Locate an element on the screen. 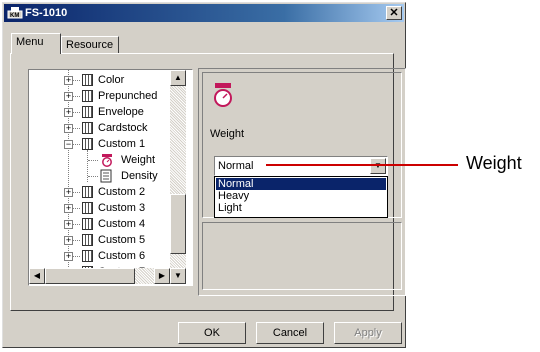 This screenshot has width=540, height=352. scroll-right-button: ▶ is located at coordinates (162, 276).